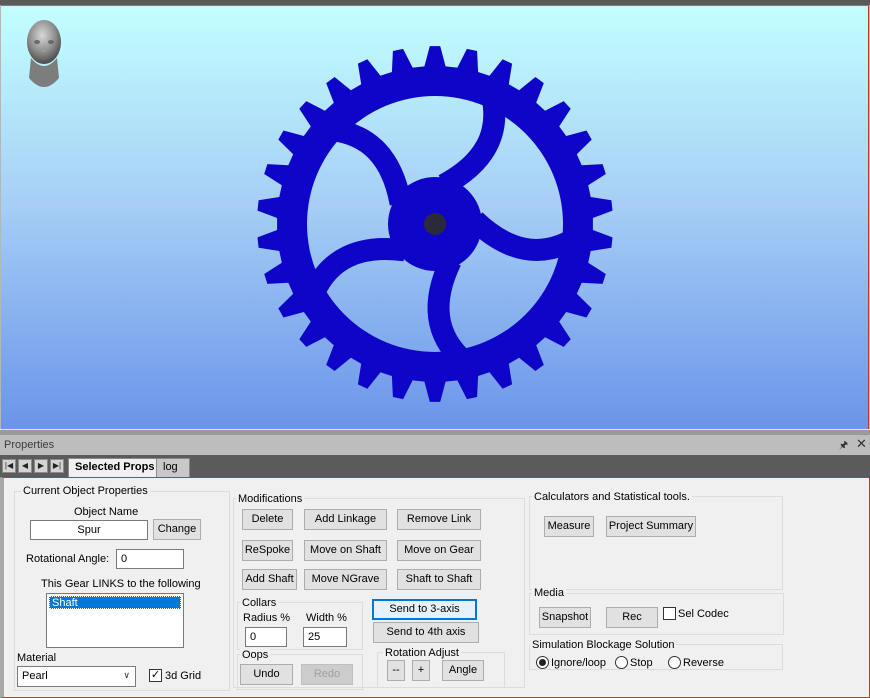  What do you see at coordinates (844, 444) in the screenshot?
I see `pin-icon: 🖈` at bounding box center [844, 444].